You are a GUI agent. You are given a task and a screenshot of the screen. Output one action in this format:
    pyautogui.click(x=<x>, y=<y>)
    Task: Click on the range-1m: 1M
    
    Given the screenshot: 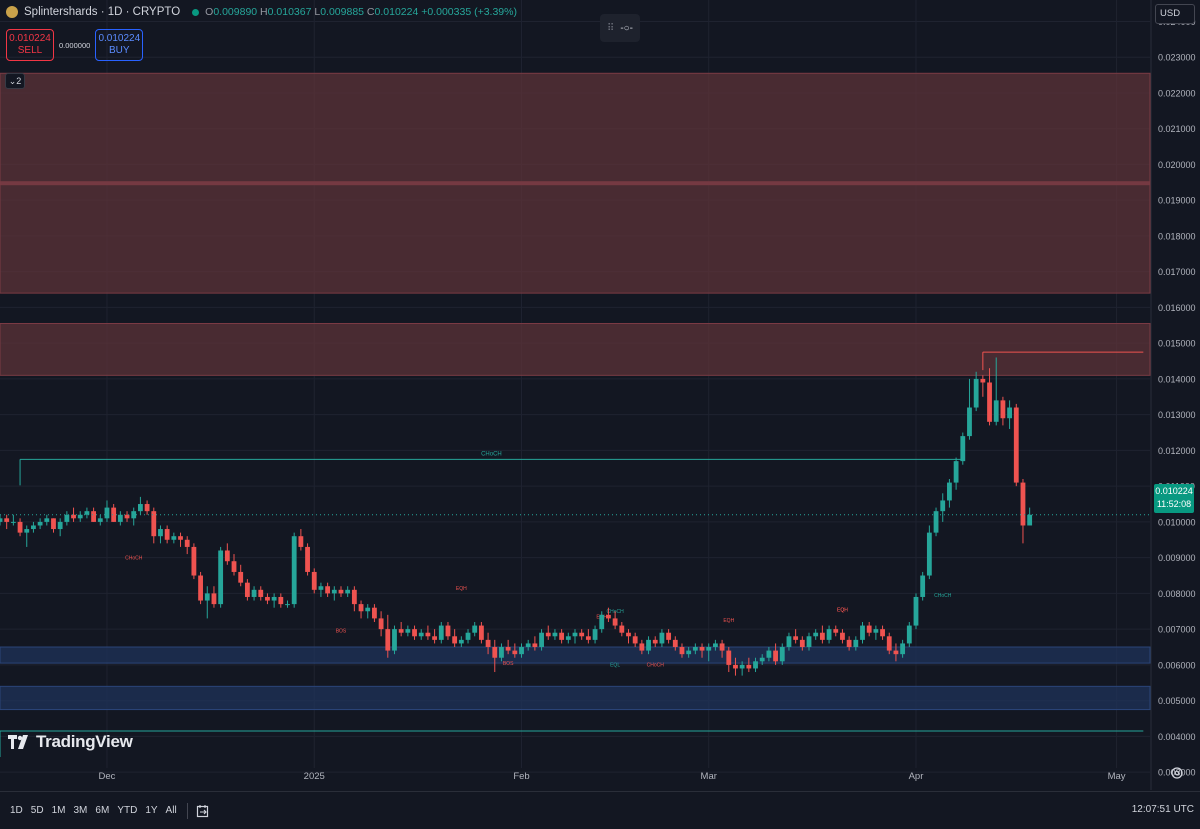 What is the action you would take?
    pyautogui.click(x=59, y=810)
    